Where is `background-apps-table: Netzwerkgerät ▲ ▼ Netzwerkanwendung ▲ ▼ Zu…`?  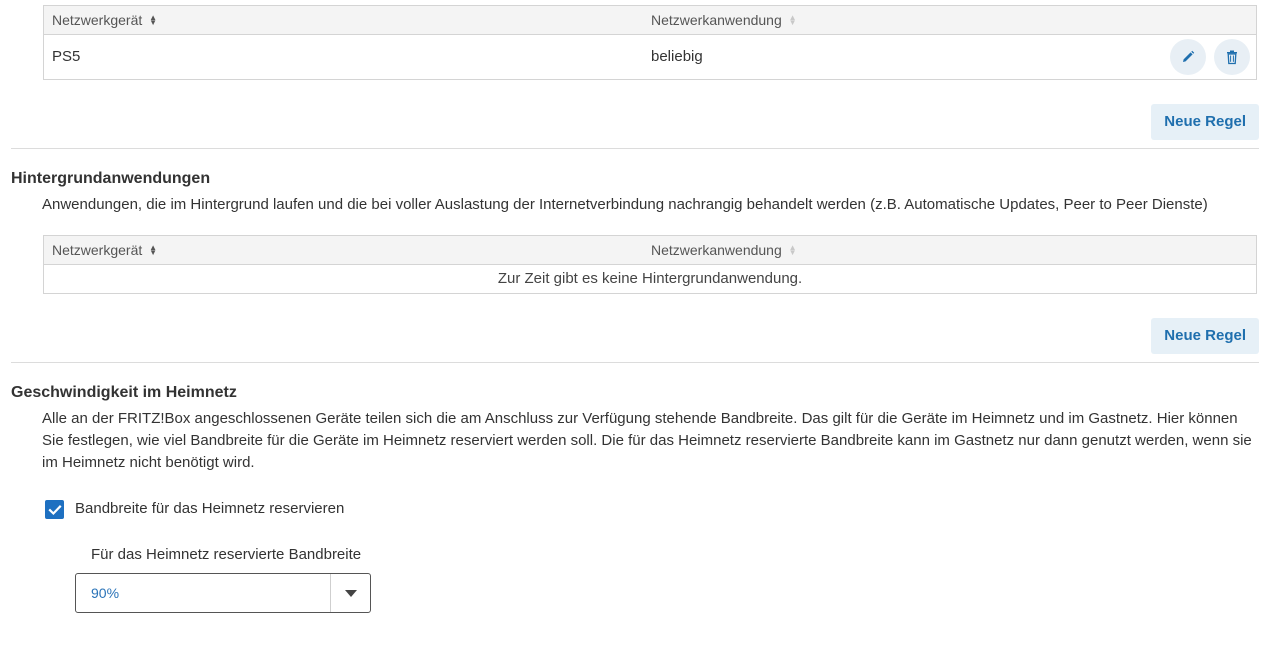
background-apps-table: Netzwerkgerät ▲ ▼ Netzwerkanwendung ▲ ▼ Zu… is located at coordinates (650, 264).